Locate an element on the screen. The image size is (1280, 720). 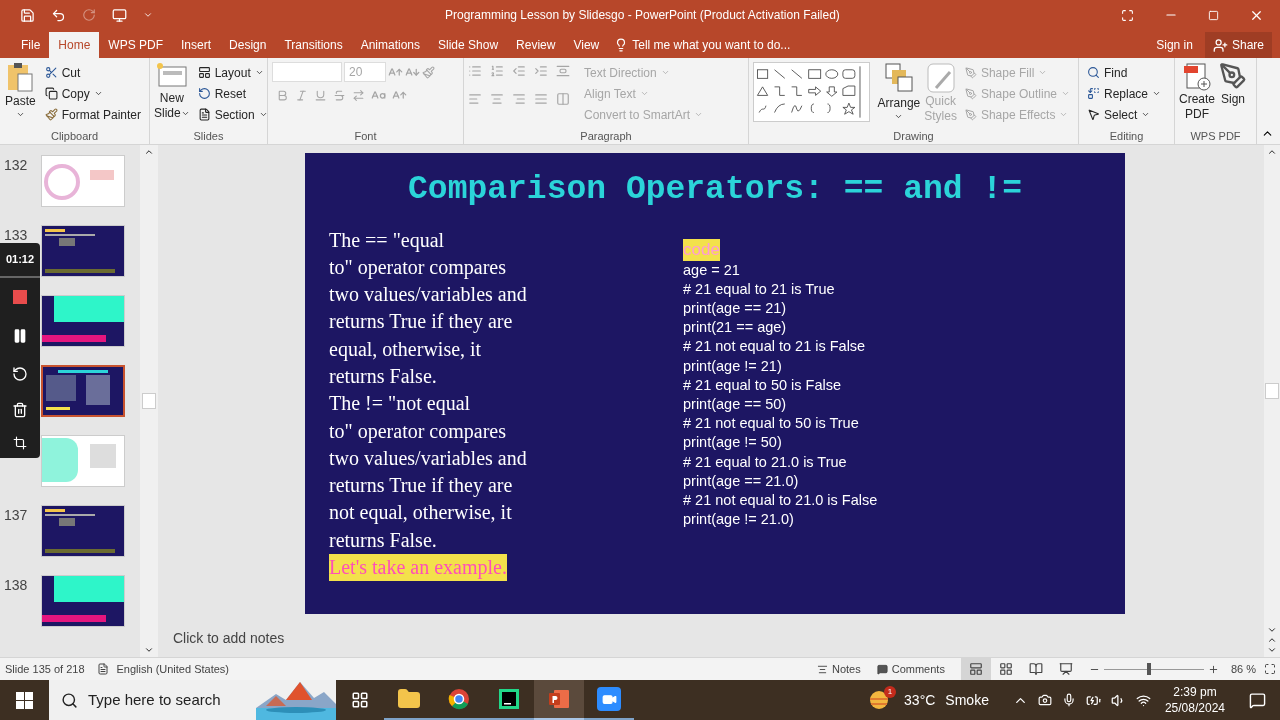
new-slide-button: New Slide is located at coordinates (172, 91).